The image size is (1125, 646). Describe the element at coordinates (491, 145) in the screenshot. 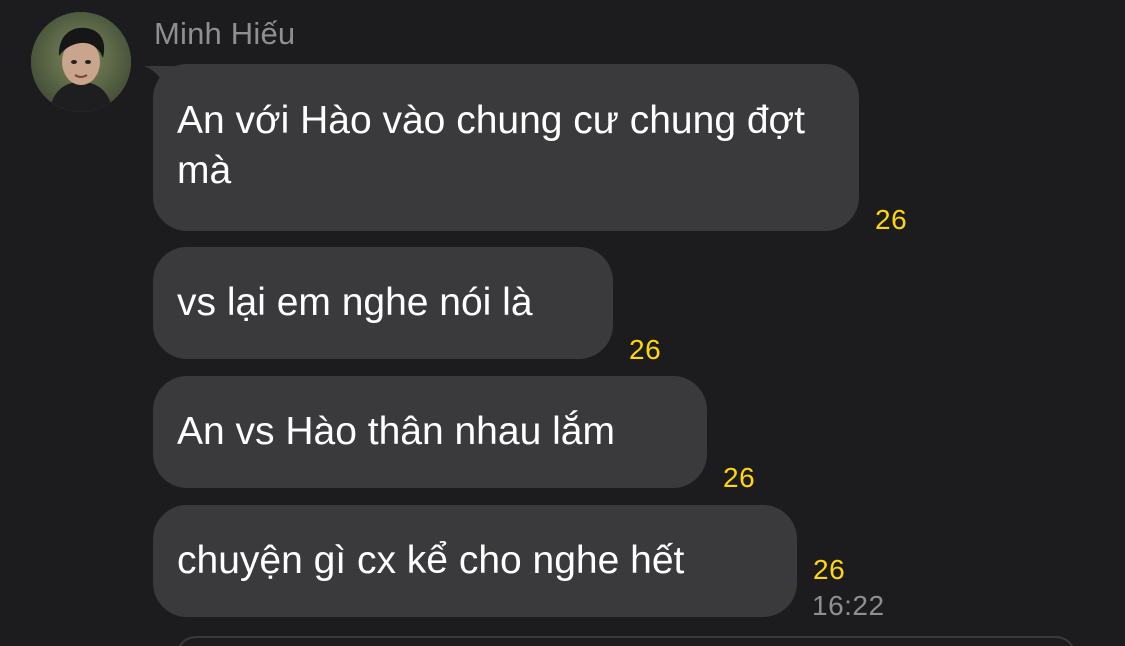

I see `message-text: An với Hào vào chung cư chung đợt mà` at that location.